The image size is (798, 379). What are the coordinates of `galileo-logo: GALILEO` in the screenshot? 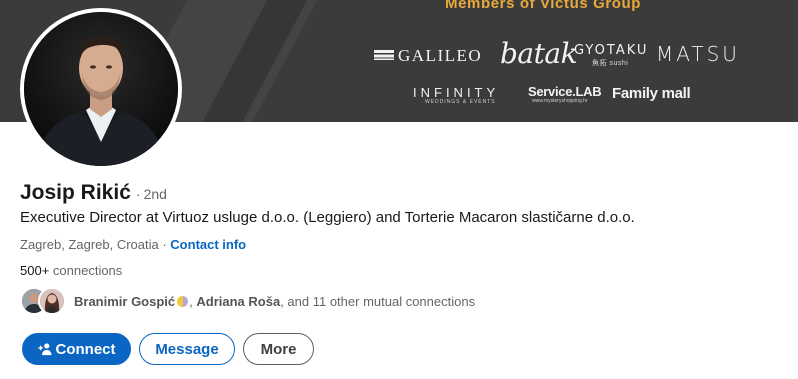 It's located at (428, 55).